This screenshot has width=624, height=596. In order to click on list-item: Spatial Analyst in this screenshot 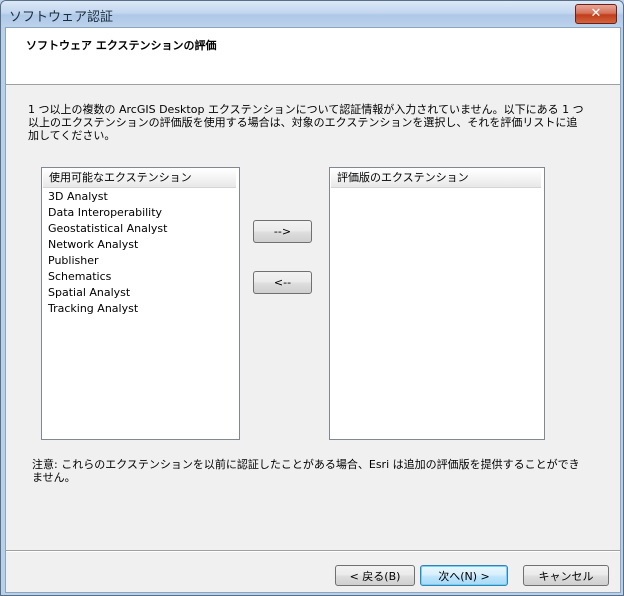, I will do `click(143, 293)`.